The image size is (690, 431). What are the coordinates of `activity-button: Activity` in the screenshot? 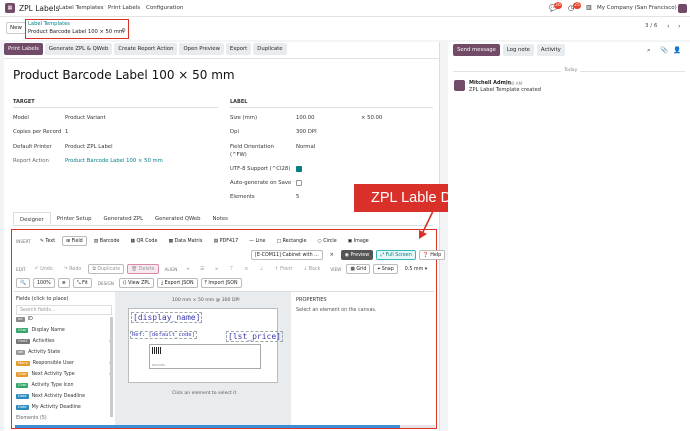 It's located at (550, 50).